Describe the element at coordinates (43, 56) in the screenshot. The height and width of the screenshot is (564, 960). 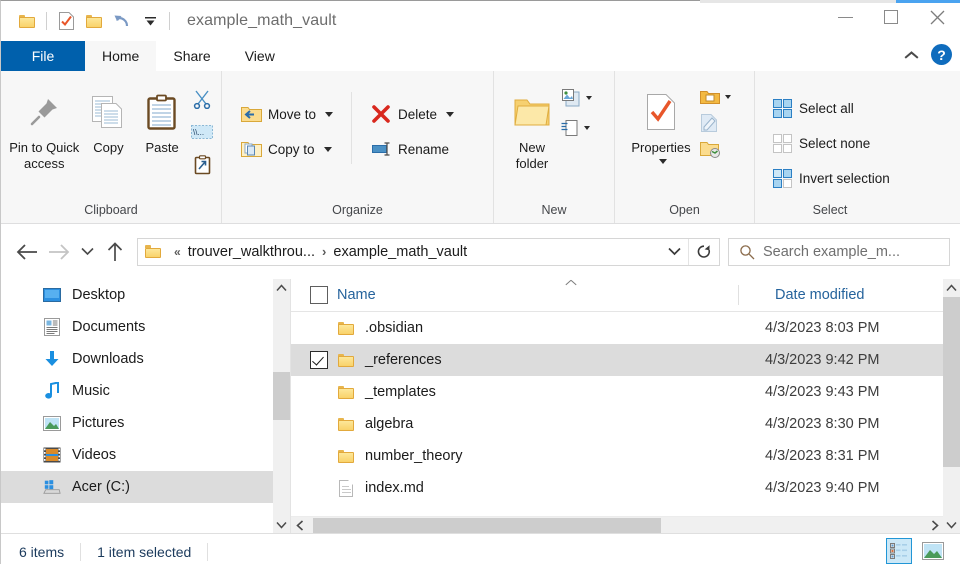
I see `tab-file: File` at that location.